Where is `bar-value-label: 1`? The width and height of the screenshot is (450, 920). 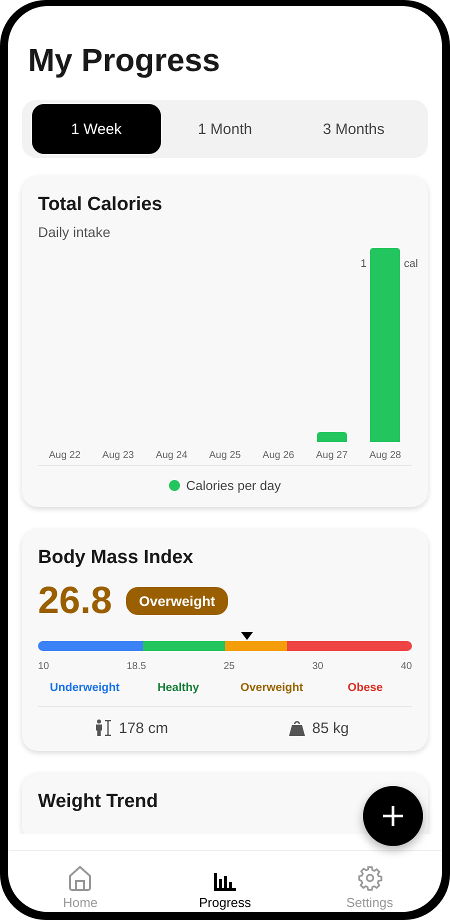 bar-value-label: 1 is located at coordinates (363, 264).